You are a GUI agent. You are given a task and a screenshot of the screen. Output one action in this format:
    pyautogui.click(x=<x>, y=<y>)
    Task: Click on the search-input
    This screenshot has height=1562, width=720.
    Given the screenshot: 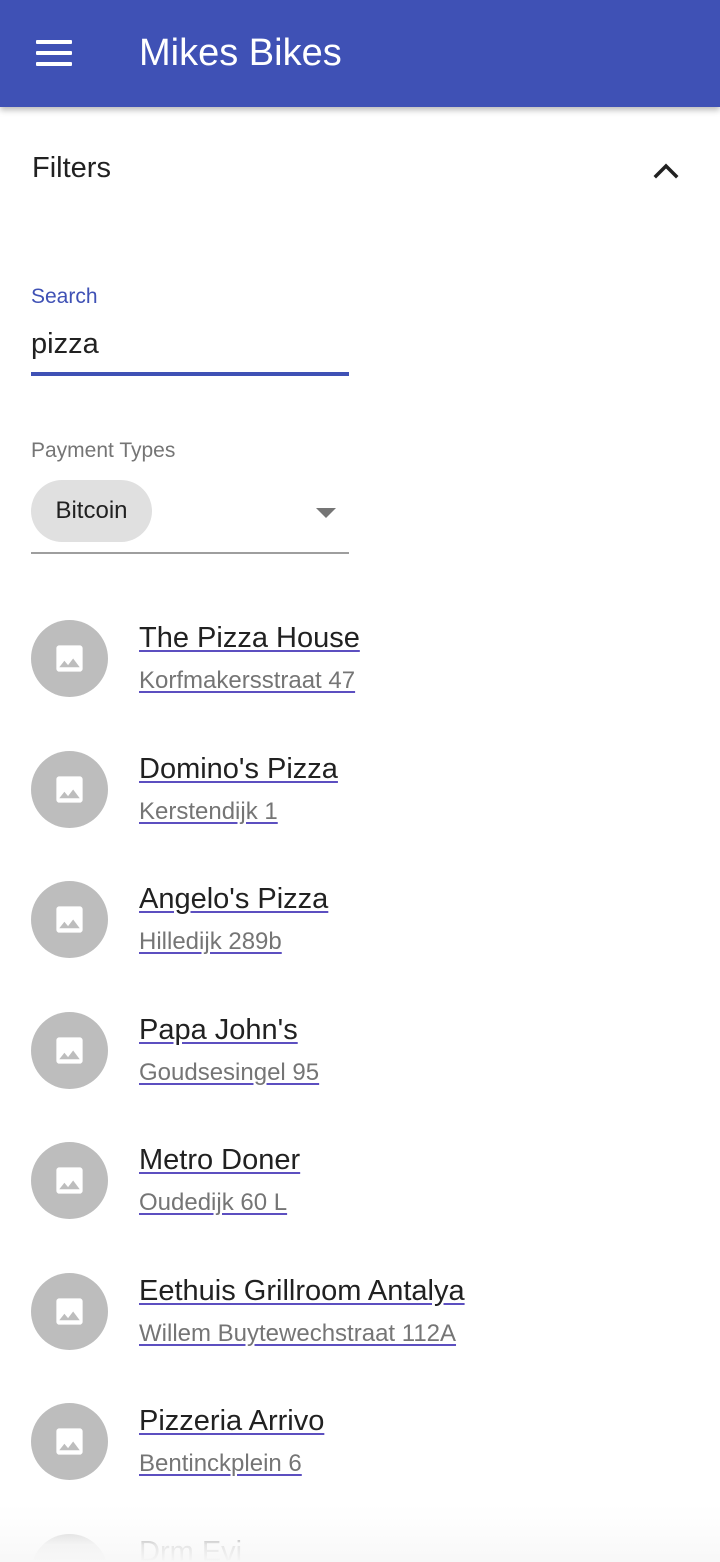 What is the action you would take?
    pyautogui.click(x=190, y=344)
    